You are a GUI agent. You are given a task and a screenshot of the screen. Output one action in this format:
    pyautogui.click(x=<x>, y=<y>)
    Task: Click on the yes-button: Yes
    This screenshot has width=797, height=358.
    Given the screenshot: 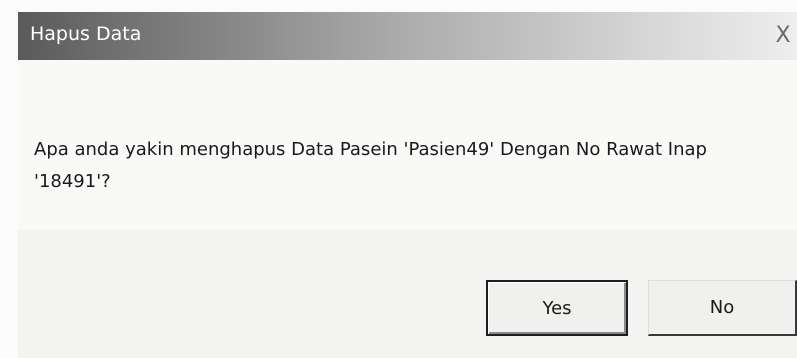 What is the action you would take?
    pyautogui.click(x=557, y=308)
    